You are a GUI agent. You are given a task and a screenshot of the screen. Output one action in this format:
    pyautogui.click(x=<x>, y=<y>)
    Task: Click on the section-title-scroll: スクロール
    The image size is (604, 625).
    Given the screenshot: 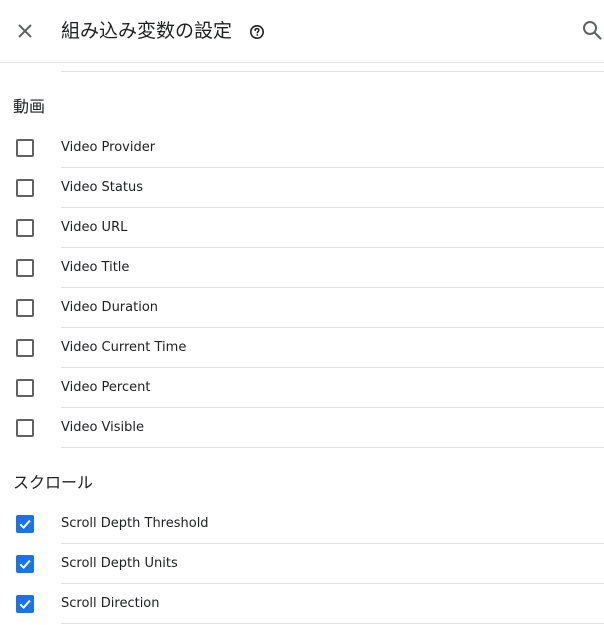 What is the action you would take?
    pyautogui.click(x=53, y=482)
    